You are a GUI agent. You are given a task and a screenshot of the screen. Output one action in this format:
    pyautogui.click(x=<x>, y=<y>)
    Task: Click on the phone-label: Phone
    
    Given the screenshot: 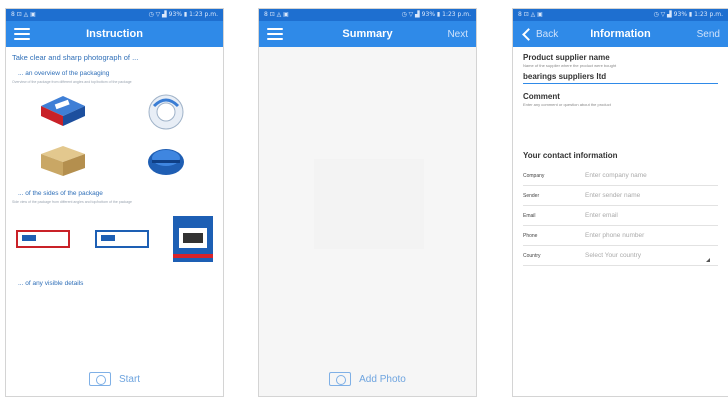 What is the action you would take?
    pyautogui.click(x=530, y=235)
    